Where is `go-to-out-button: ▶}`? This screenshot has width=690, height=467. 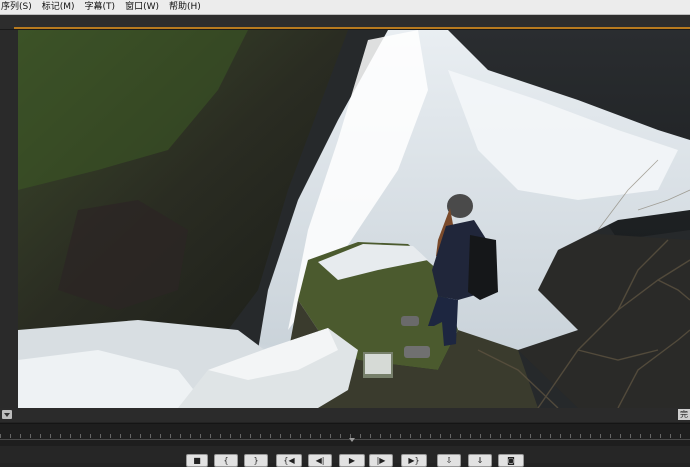
go-to-out-button: ▶} is located at coordinates (414, 460).